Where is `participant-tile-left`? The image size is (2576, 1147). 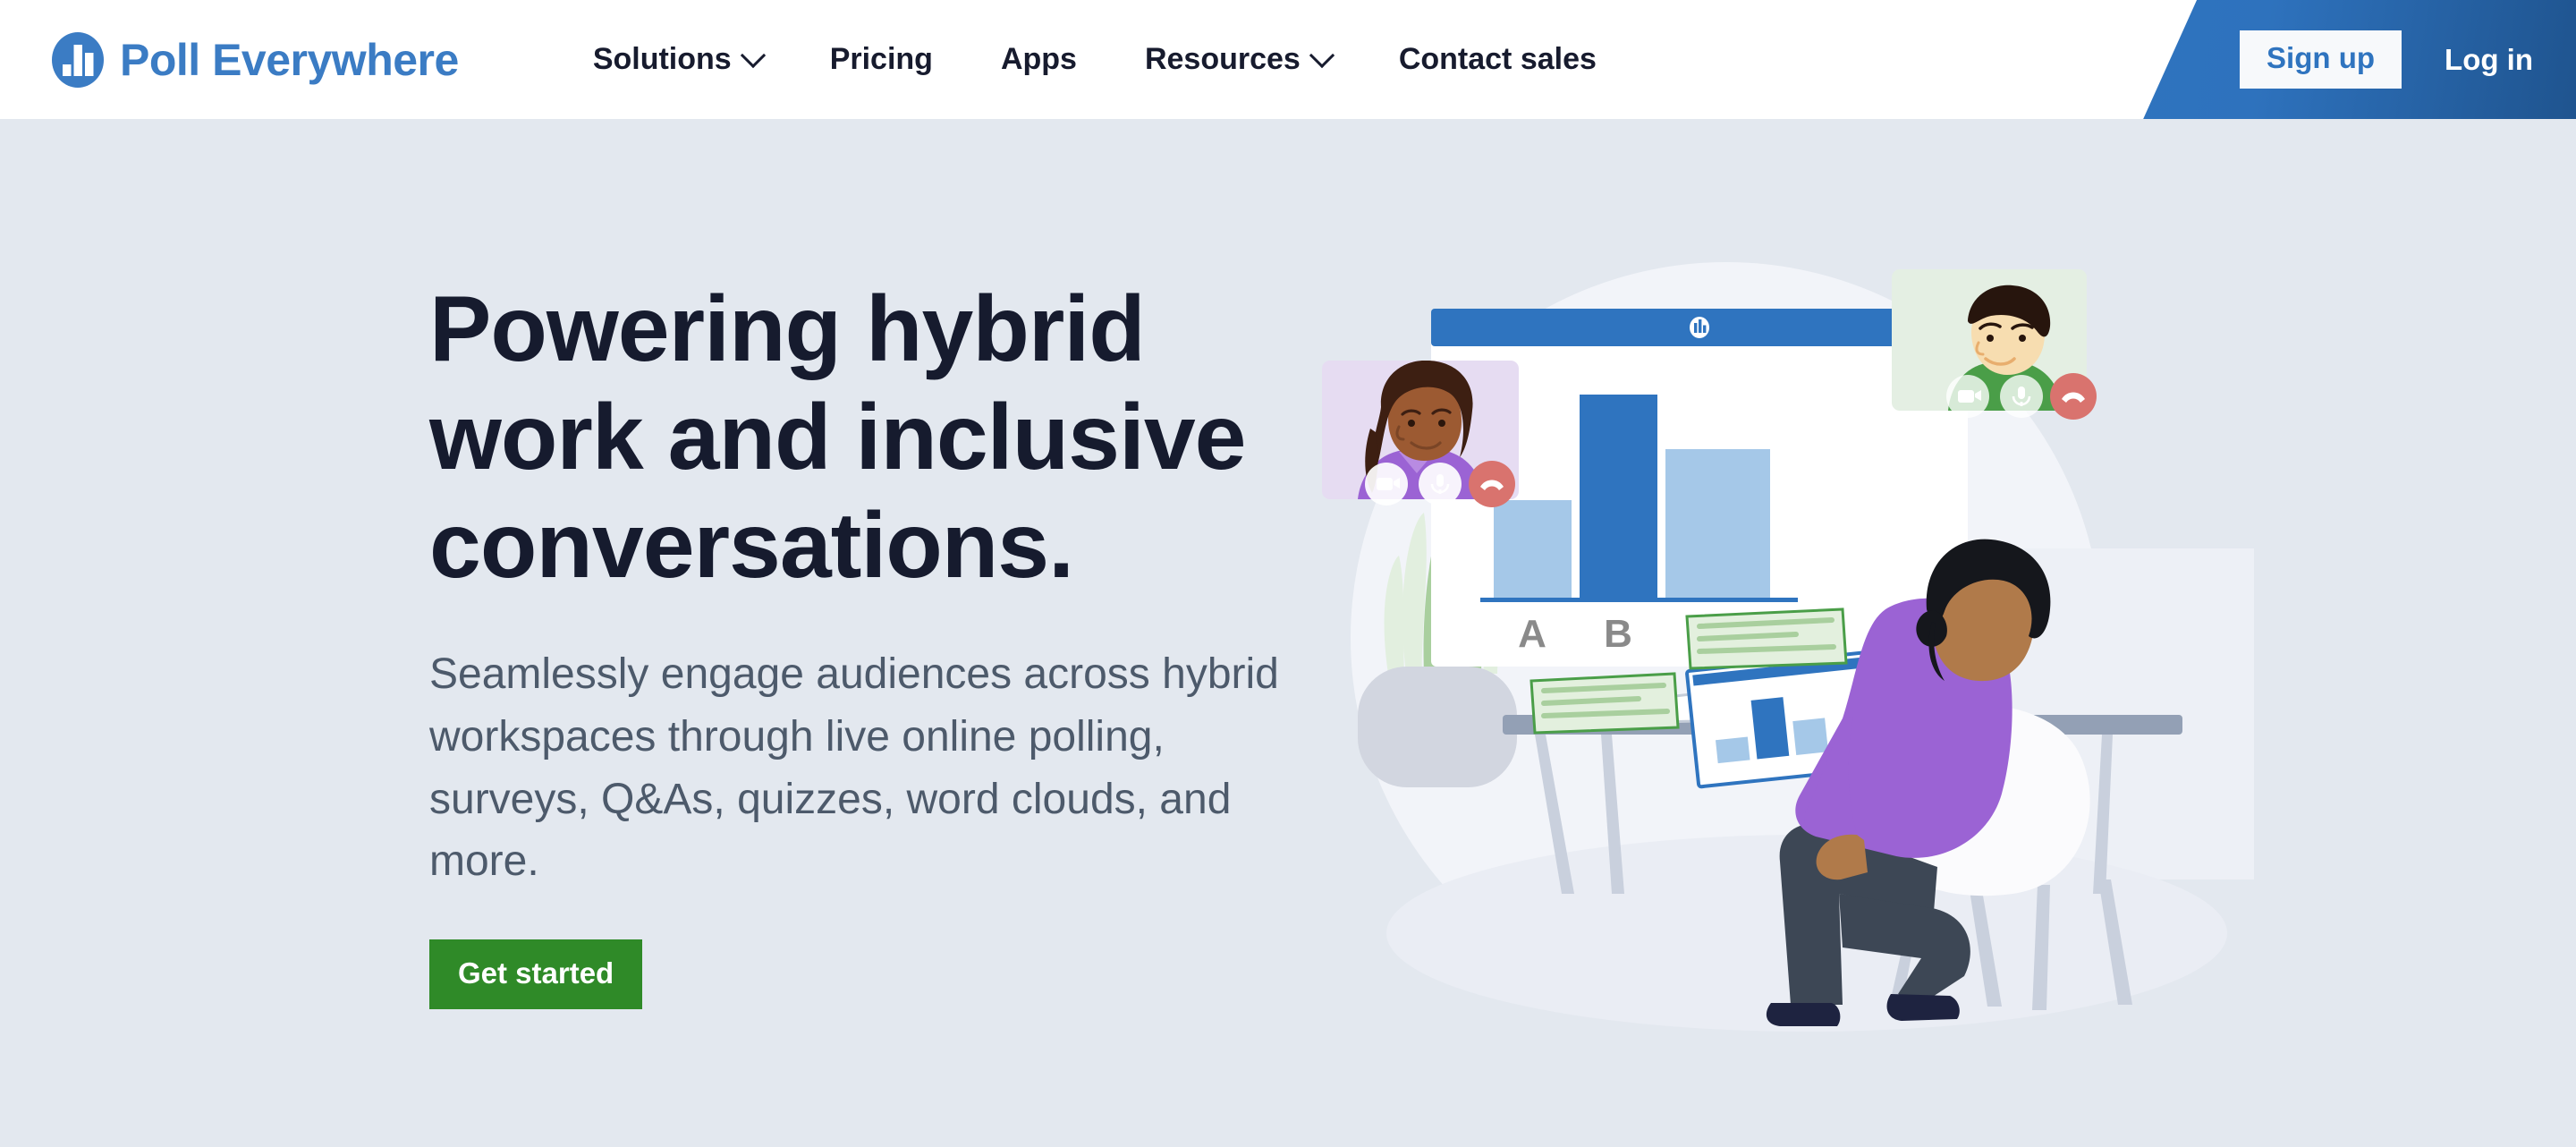 participant-tile-left is located at coordinates (1420, 434).